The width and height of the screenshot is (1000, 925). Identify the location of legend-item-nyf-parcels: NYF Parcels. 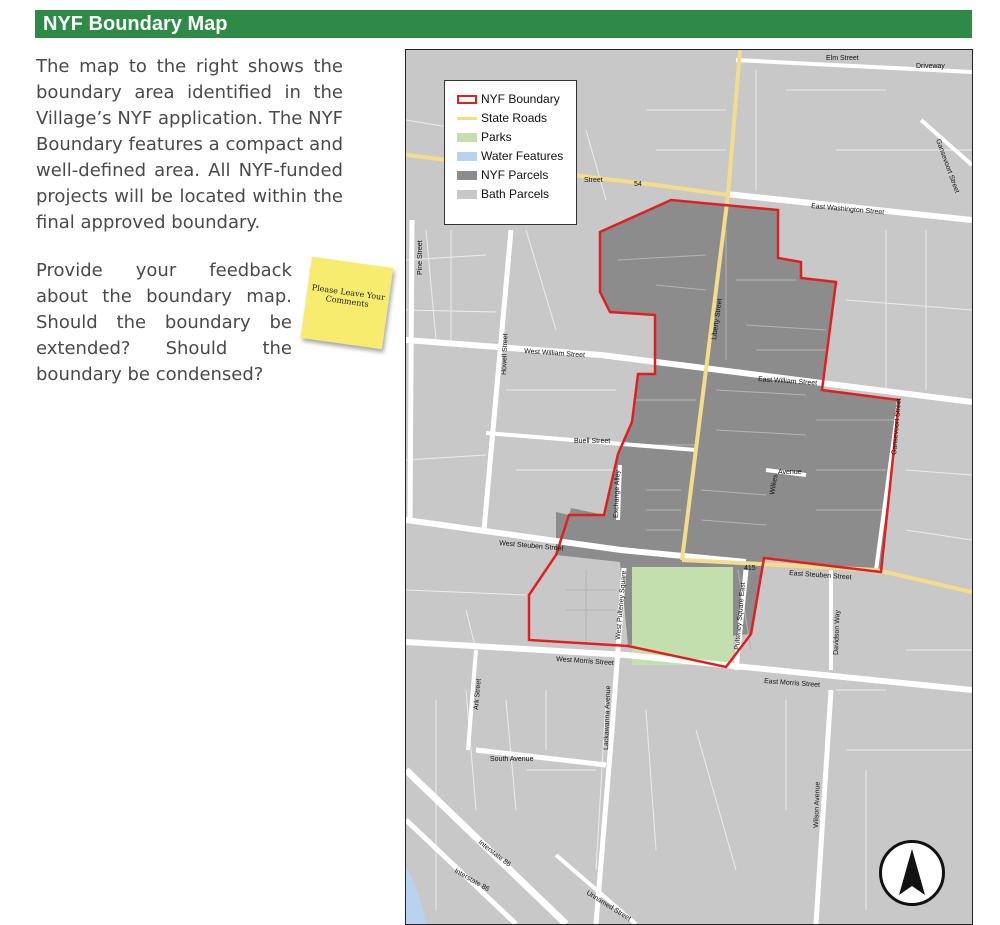
(502, 175).